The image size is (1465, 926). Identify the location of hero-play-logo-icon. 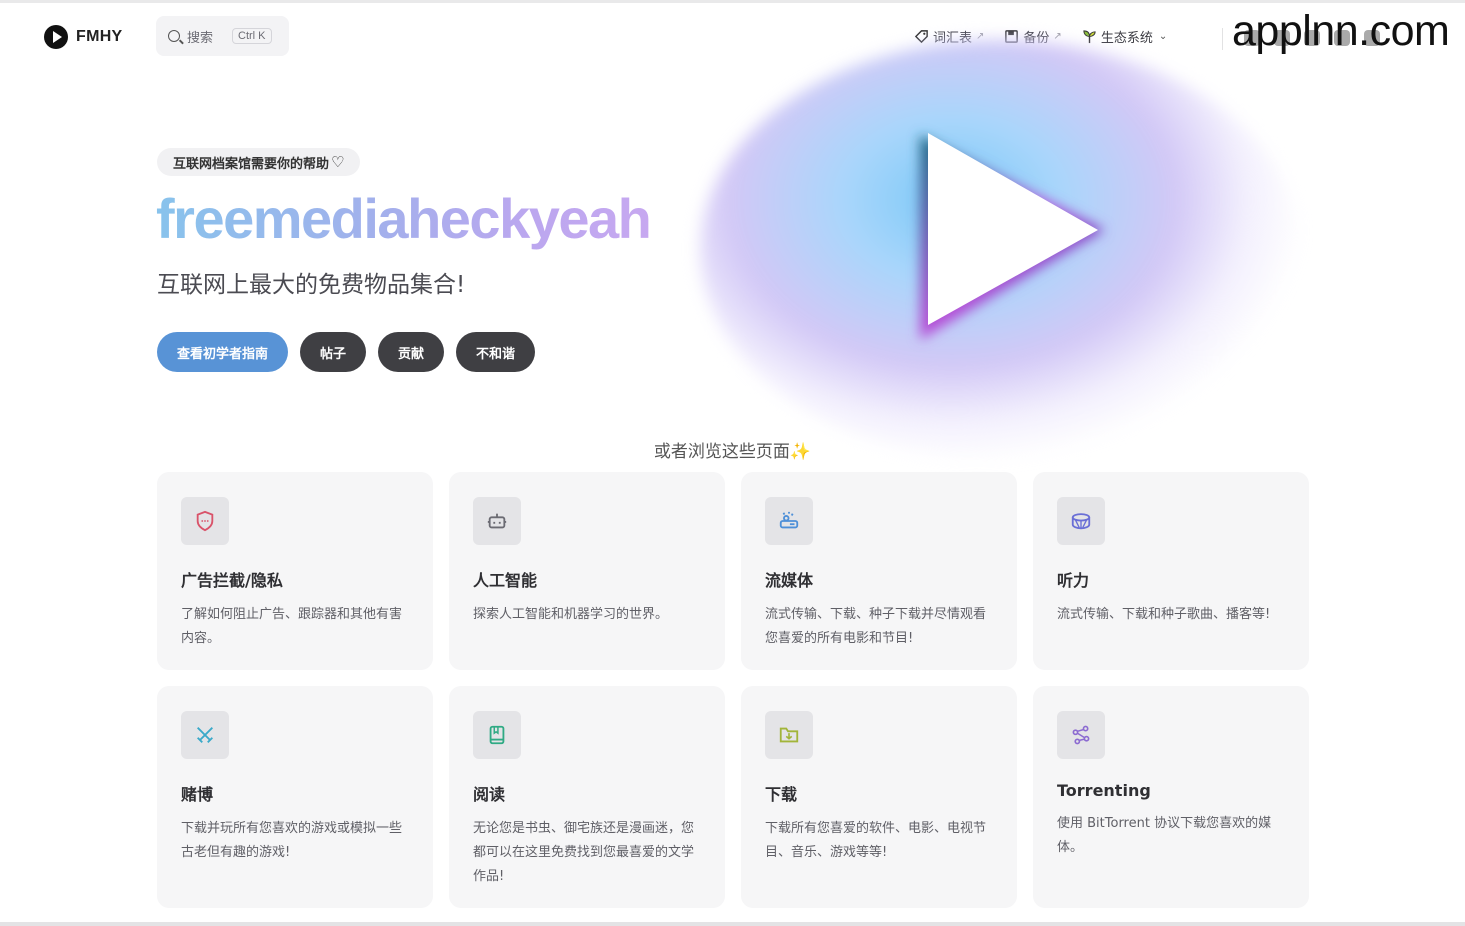
(1012, 236).